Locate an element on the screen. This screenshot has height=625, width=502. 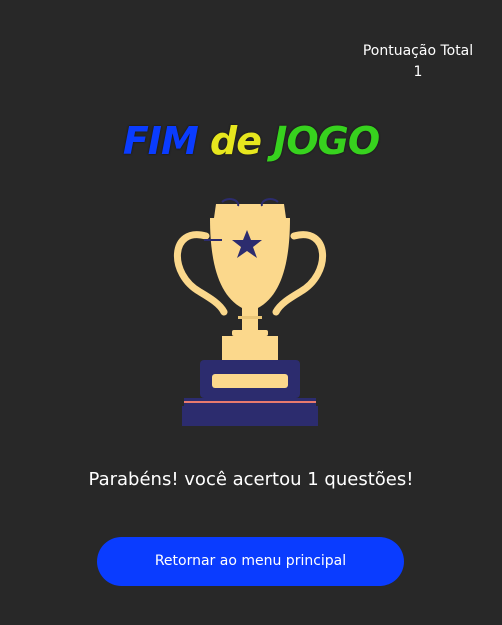
game-over-title: FIM de JOGO is located at coordinates (251, 141).